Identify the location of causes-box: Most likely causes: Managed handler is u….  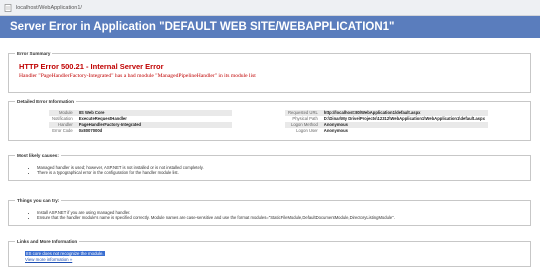
(269, 166).